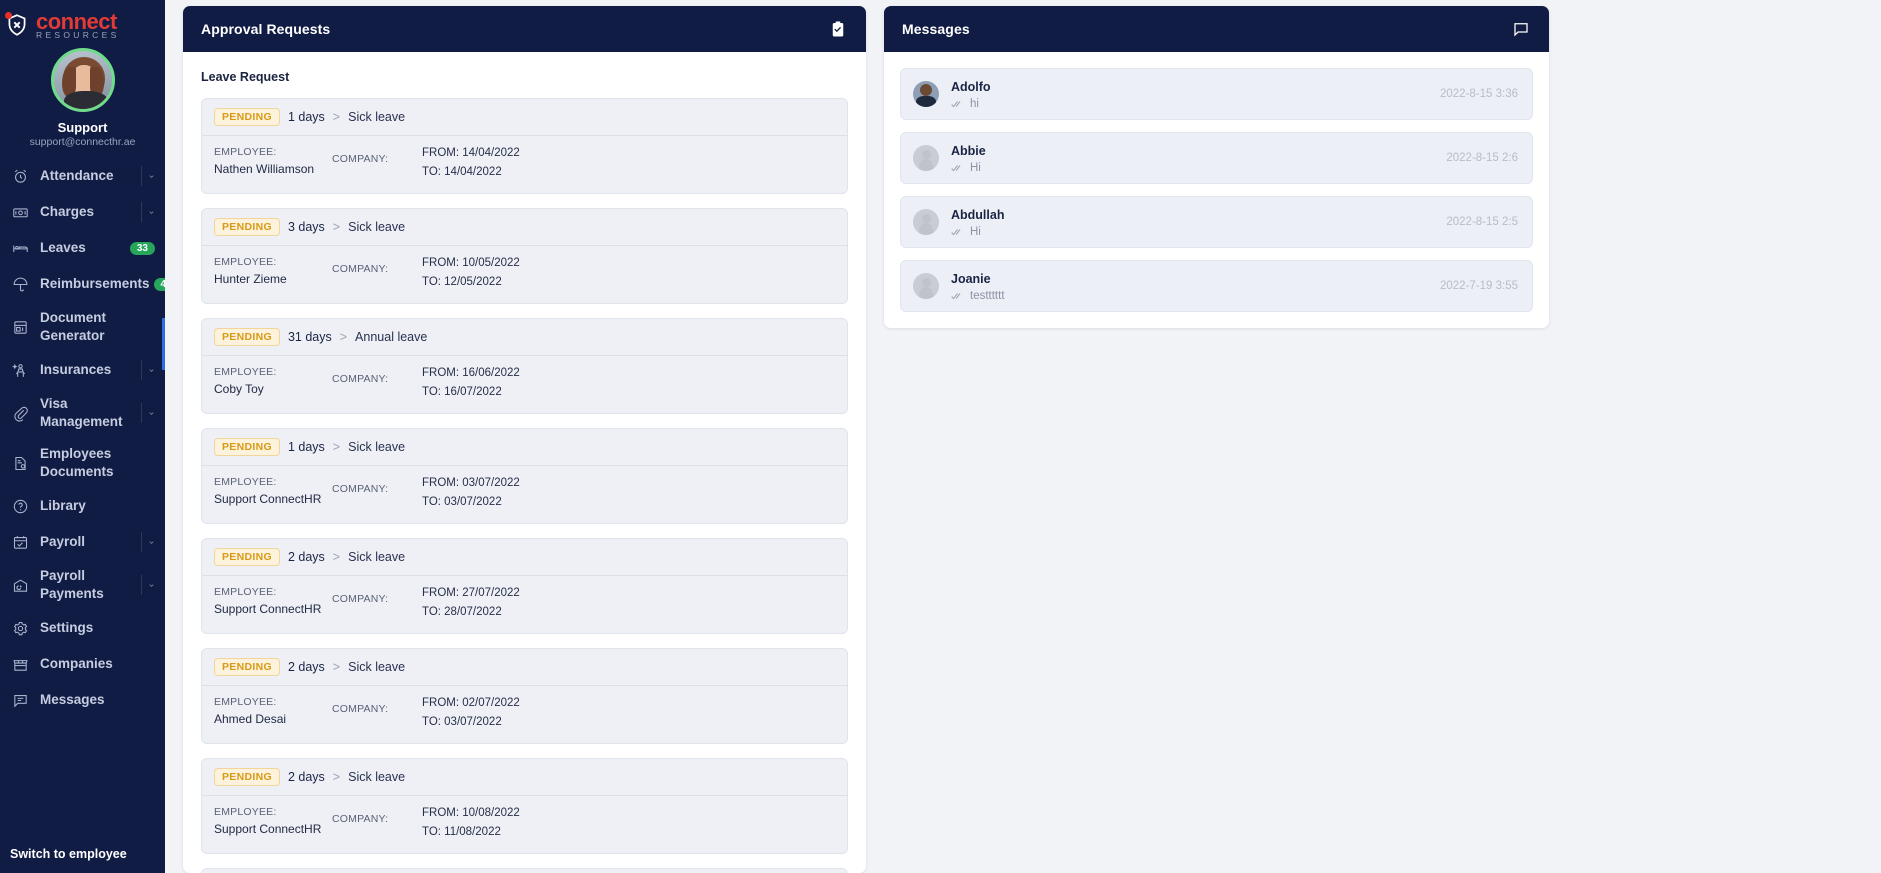 Image resolution: width=1881 pixels, height=873 pixels. Describe the element at coordinates (273, 381) in the screenshot. I see `employee-column: EMPLOYEE: Coby Toy` at that location.